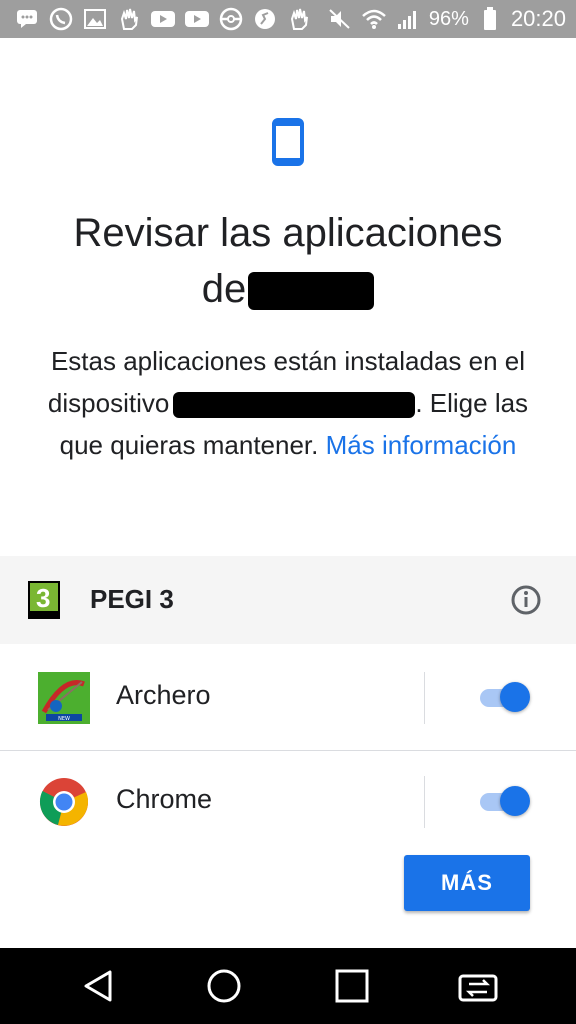 This screenshot has height=1024, width=576. Describe the element at coordinates (311, 291) in the screenshot. I see `redacted-name` at that location.